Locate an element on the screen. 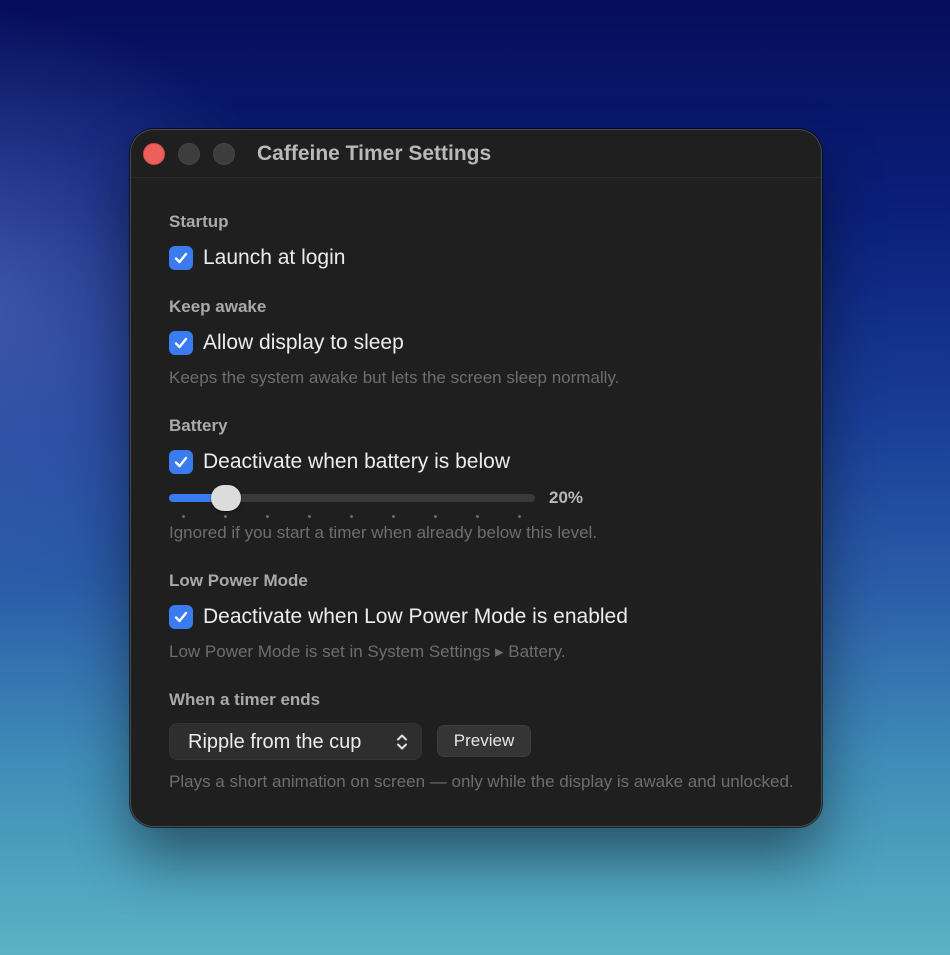 The image size is (950, 955). close-window-button is located at coordinates (154, 154).